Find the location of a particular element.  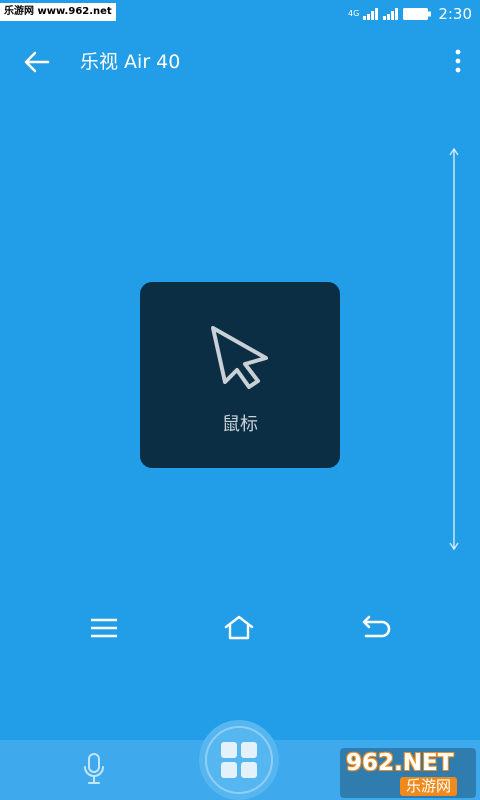

signal-icon is located at coordinates (391, 14).